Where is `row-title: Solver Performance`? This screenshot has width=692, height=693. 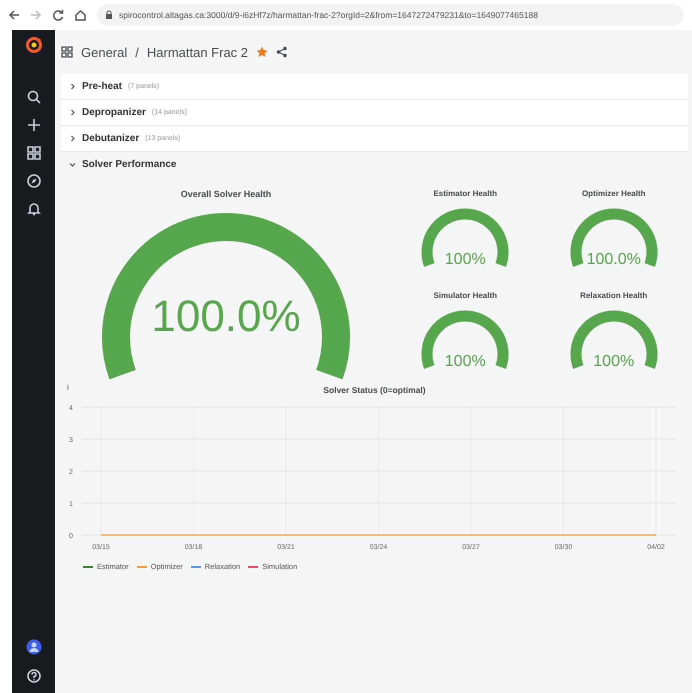
row-title: Solver Performance is located at coordinates (129, 164).